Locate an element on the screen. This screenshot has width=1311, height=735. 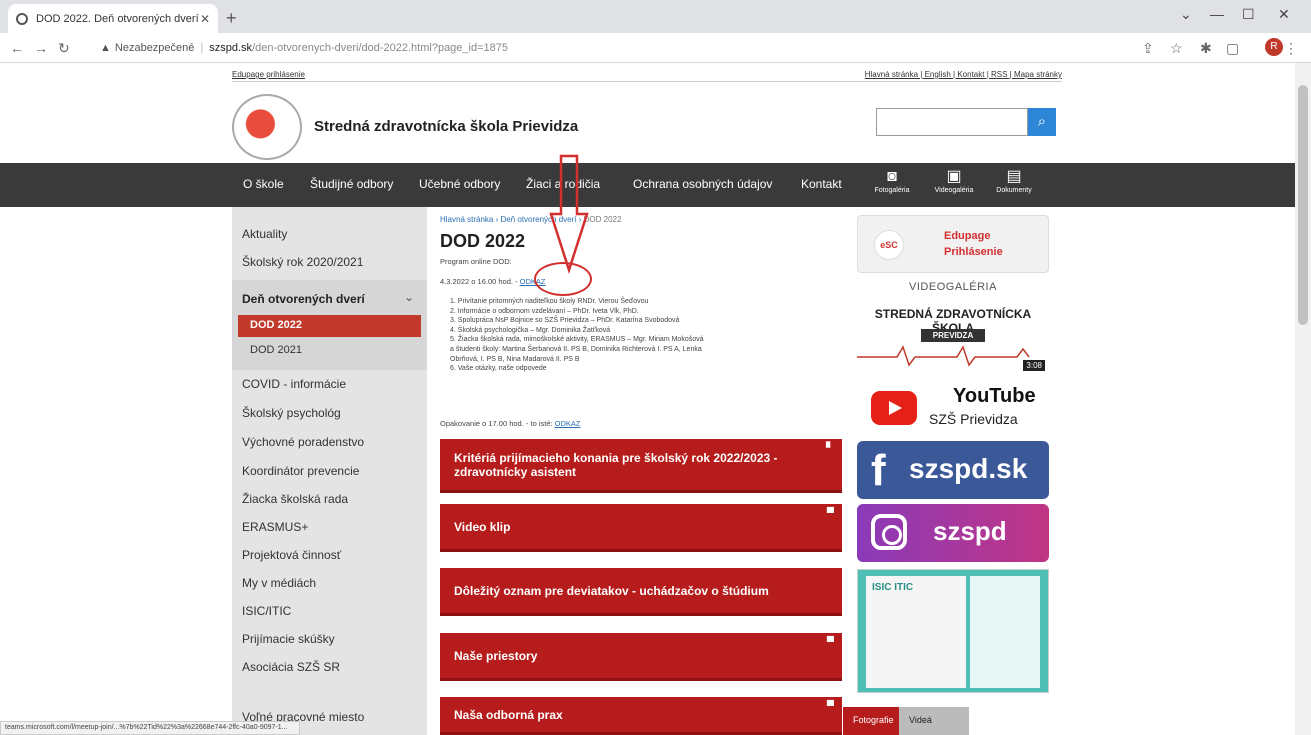
reload-icon: ↻ is located at coordinates (64, 48).